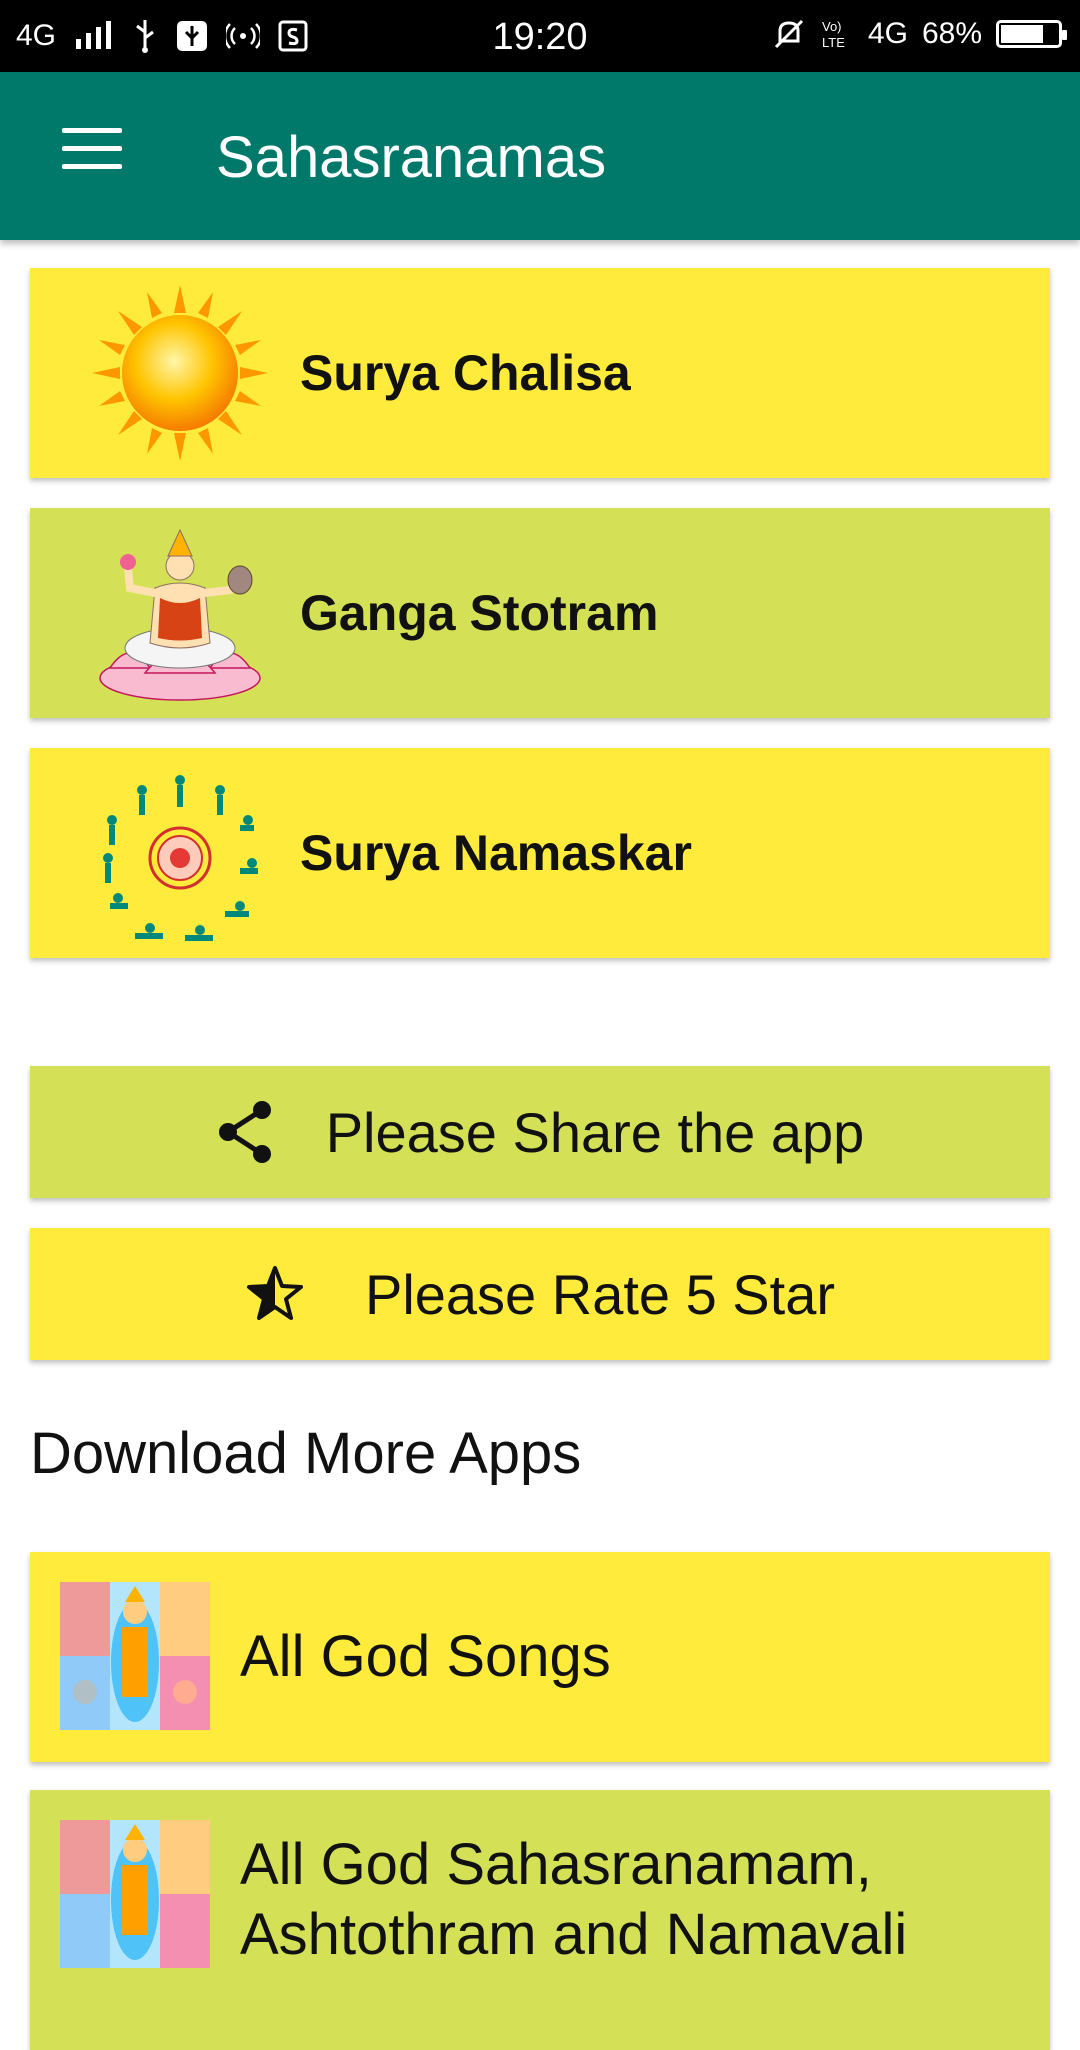 The image size is (1080, 2050). I want to click on list-item-label: Surya Chalisa, so click(465, 373).